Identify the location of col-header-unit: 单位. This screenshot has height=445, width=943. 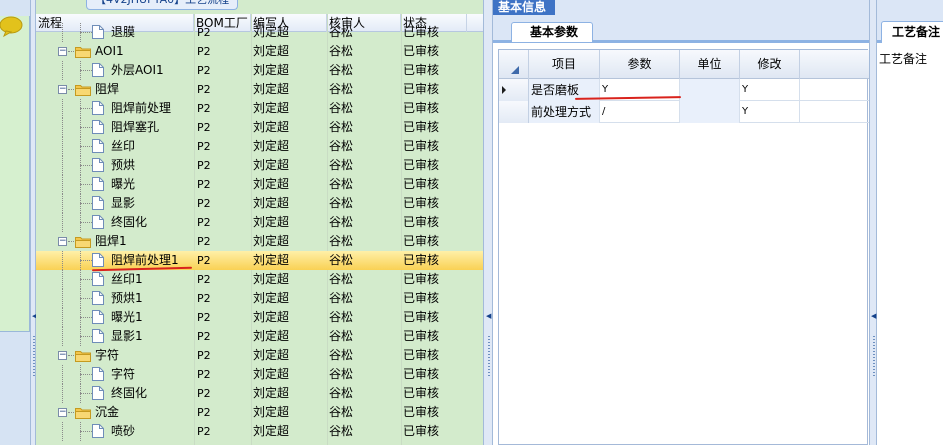
(710, 64).